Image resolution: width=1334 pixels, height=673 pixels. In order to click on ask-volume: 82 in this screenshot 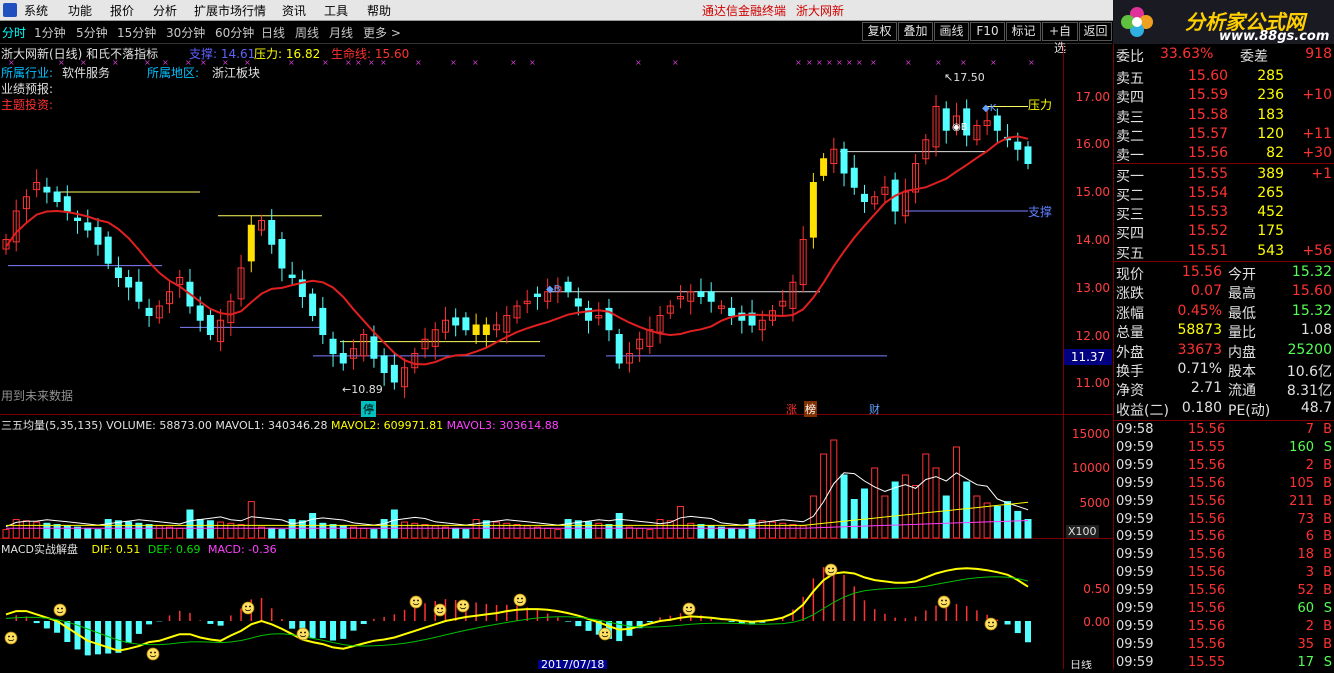, I will do `click(1275, 153)`.